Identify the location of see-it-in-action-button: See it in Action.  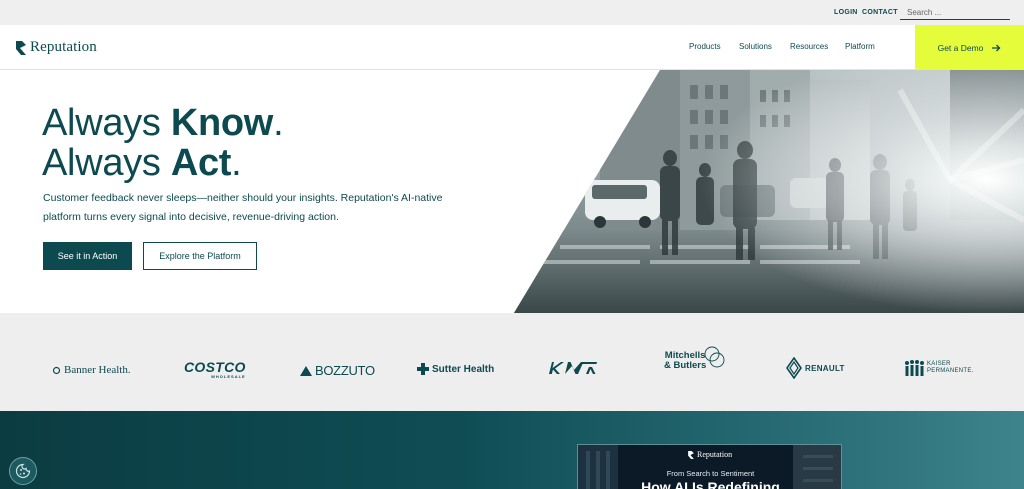
(87, 256).